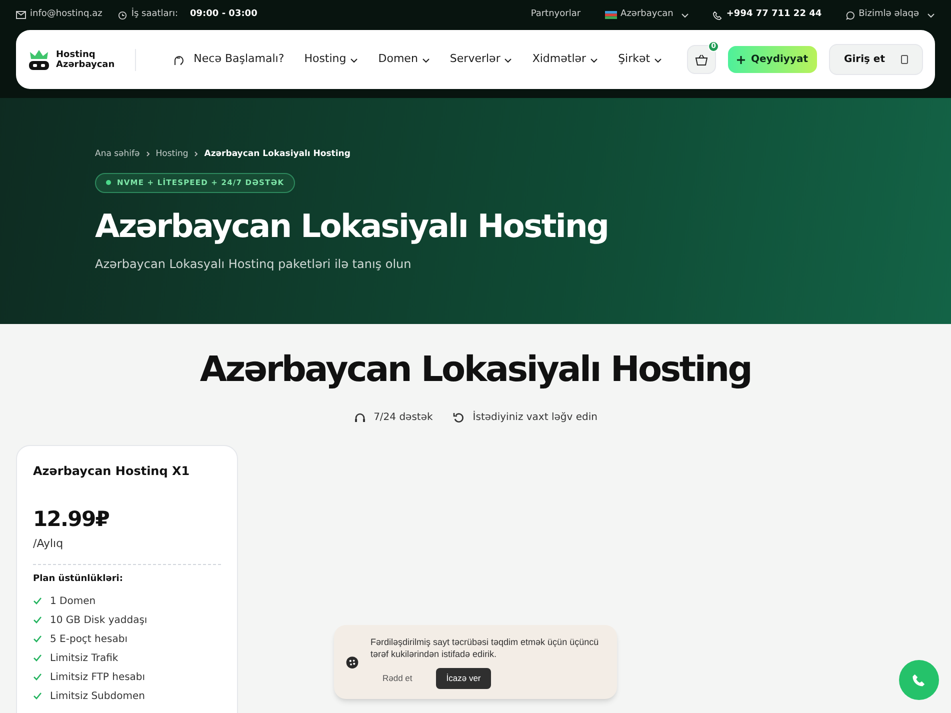 This screenshot has width=951, height=713. What do you see at coordinates (98, 677) in the screenshot?
I see `feature-item: Limitsiz FTP hesabı` at bounding box center [98, 677].